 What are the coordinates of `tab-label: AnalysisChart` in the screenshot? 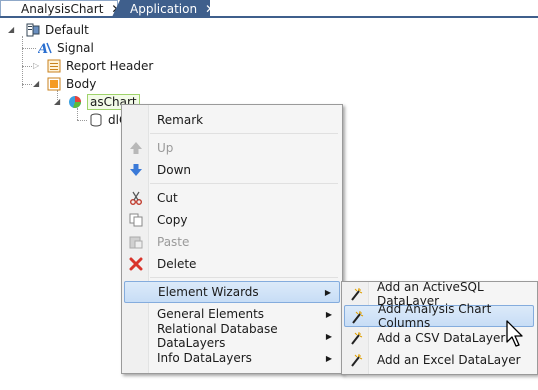 It's located at (62, 9).